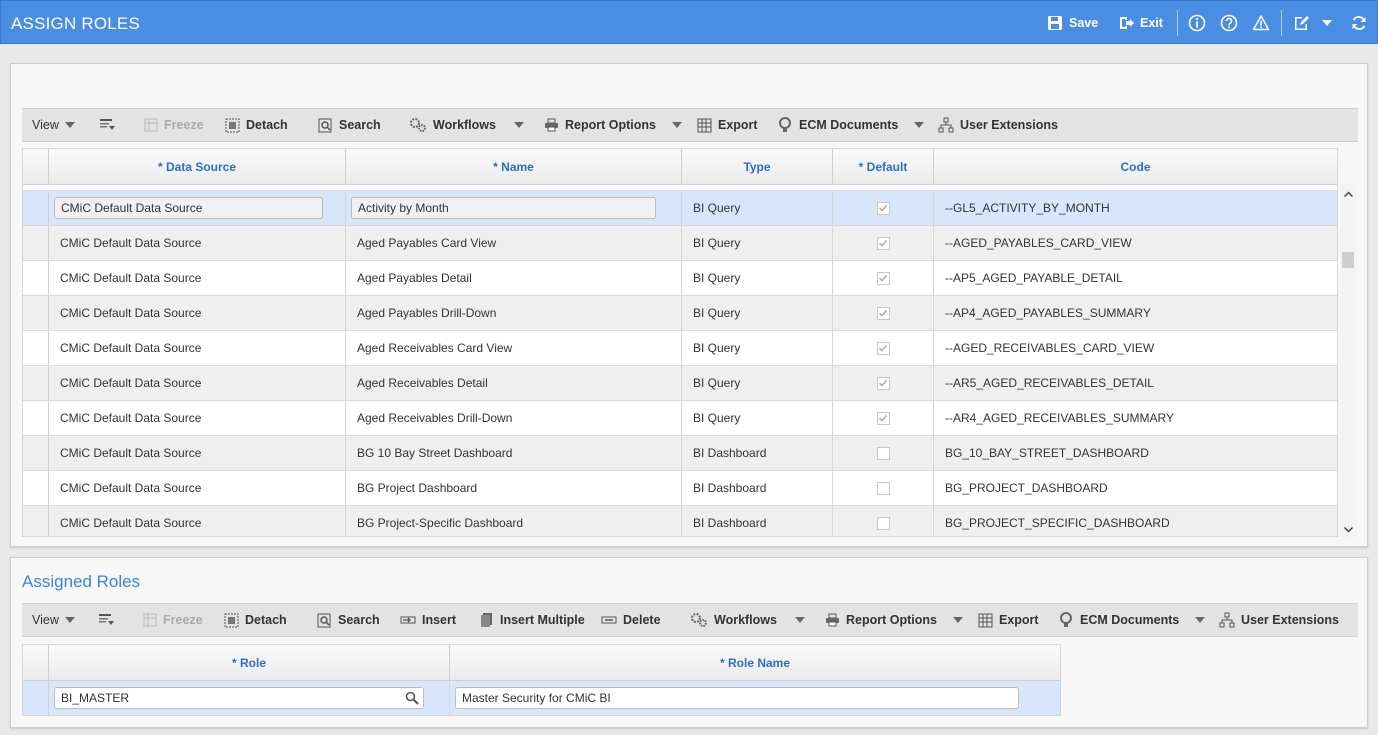 This screenshot has height=735, width=1378. Describe the element at coordinates (737, 698) in the screenshot. I see `role-name-input: Master Security for CMiC BI` at that location.